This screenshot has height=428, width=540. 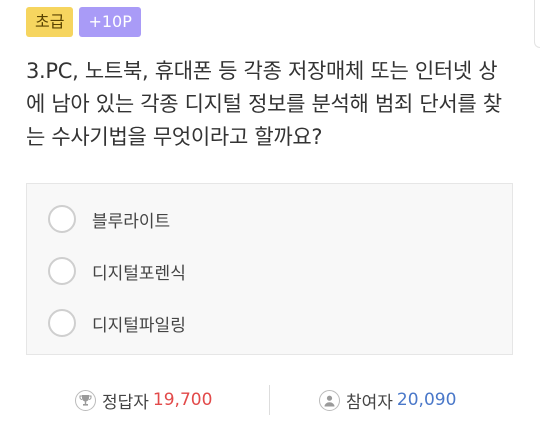 What do you see at coordinates (182, 400) in the screenshot?
I see `correct-count: 19,700` at bounding box center [182, 400].